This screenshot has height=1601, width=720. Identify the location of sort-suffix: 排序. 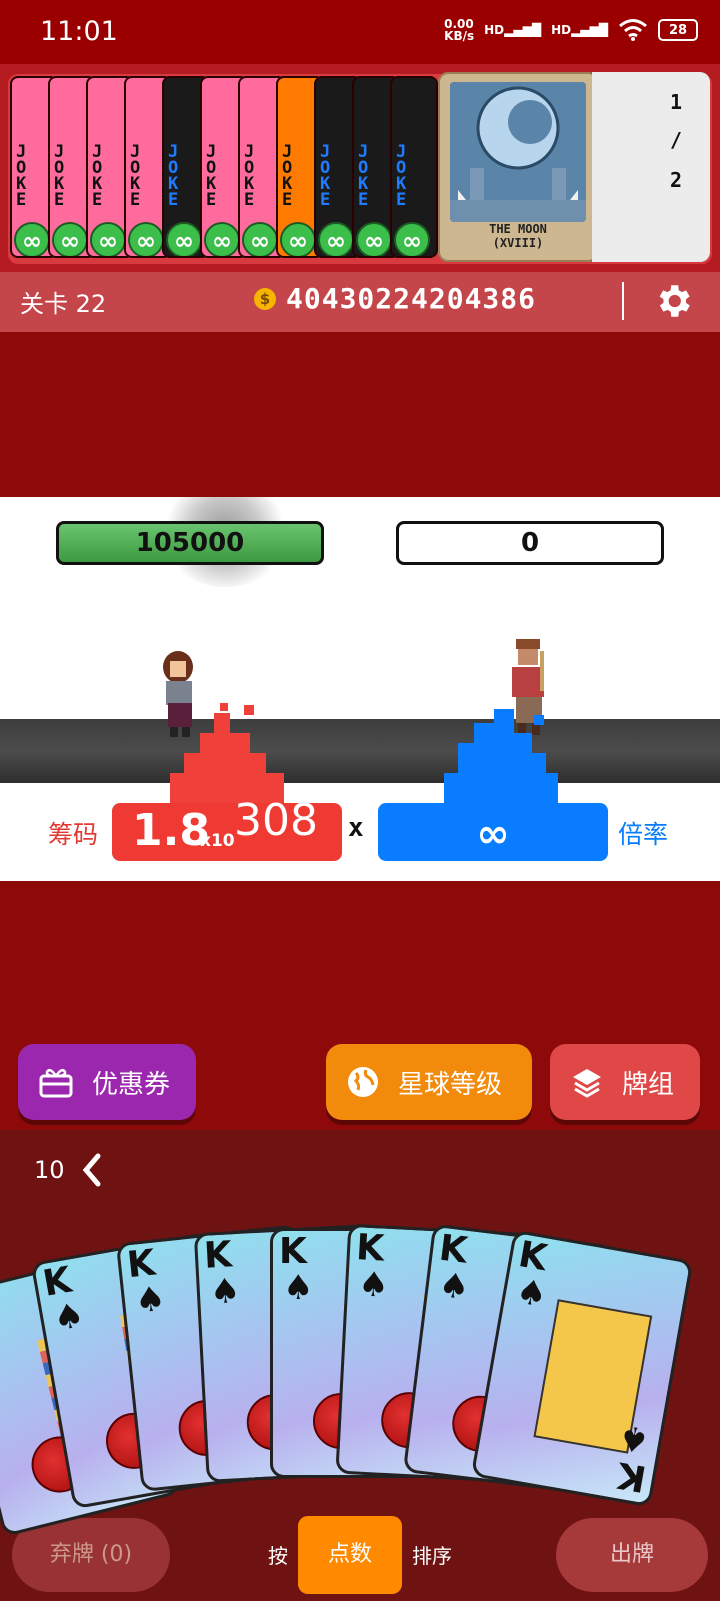
(432, 1556).